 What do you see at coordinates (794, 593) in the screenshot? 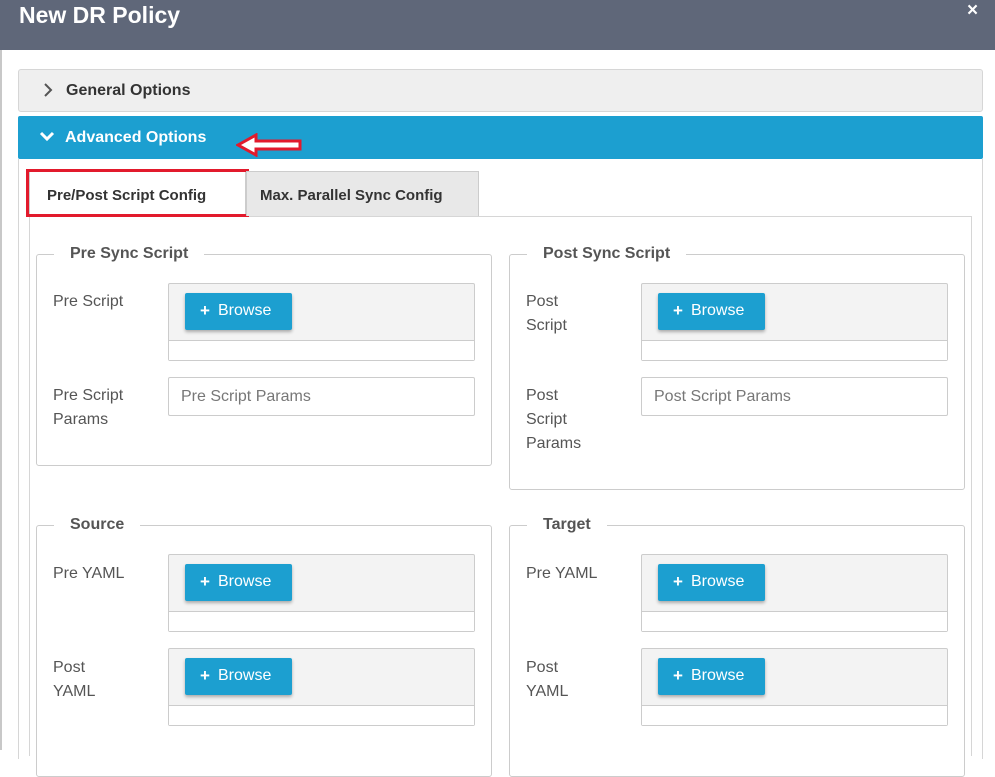
I see `target-pre-yaml-upload: + Browse` at bounding box center [794, 593].